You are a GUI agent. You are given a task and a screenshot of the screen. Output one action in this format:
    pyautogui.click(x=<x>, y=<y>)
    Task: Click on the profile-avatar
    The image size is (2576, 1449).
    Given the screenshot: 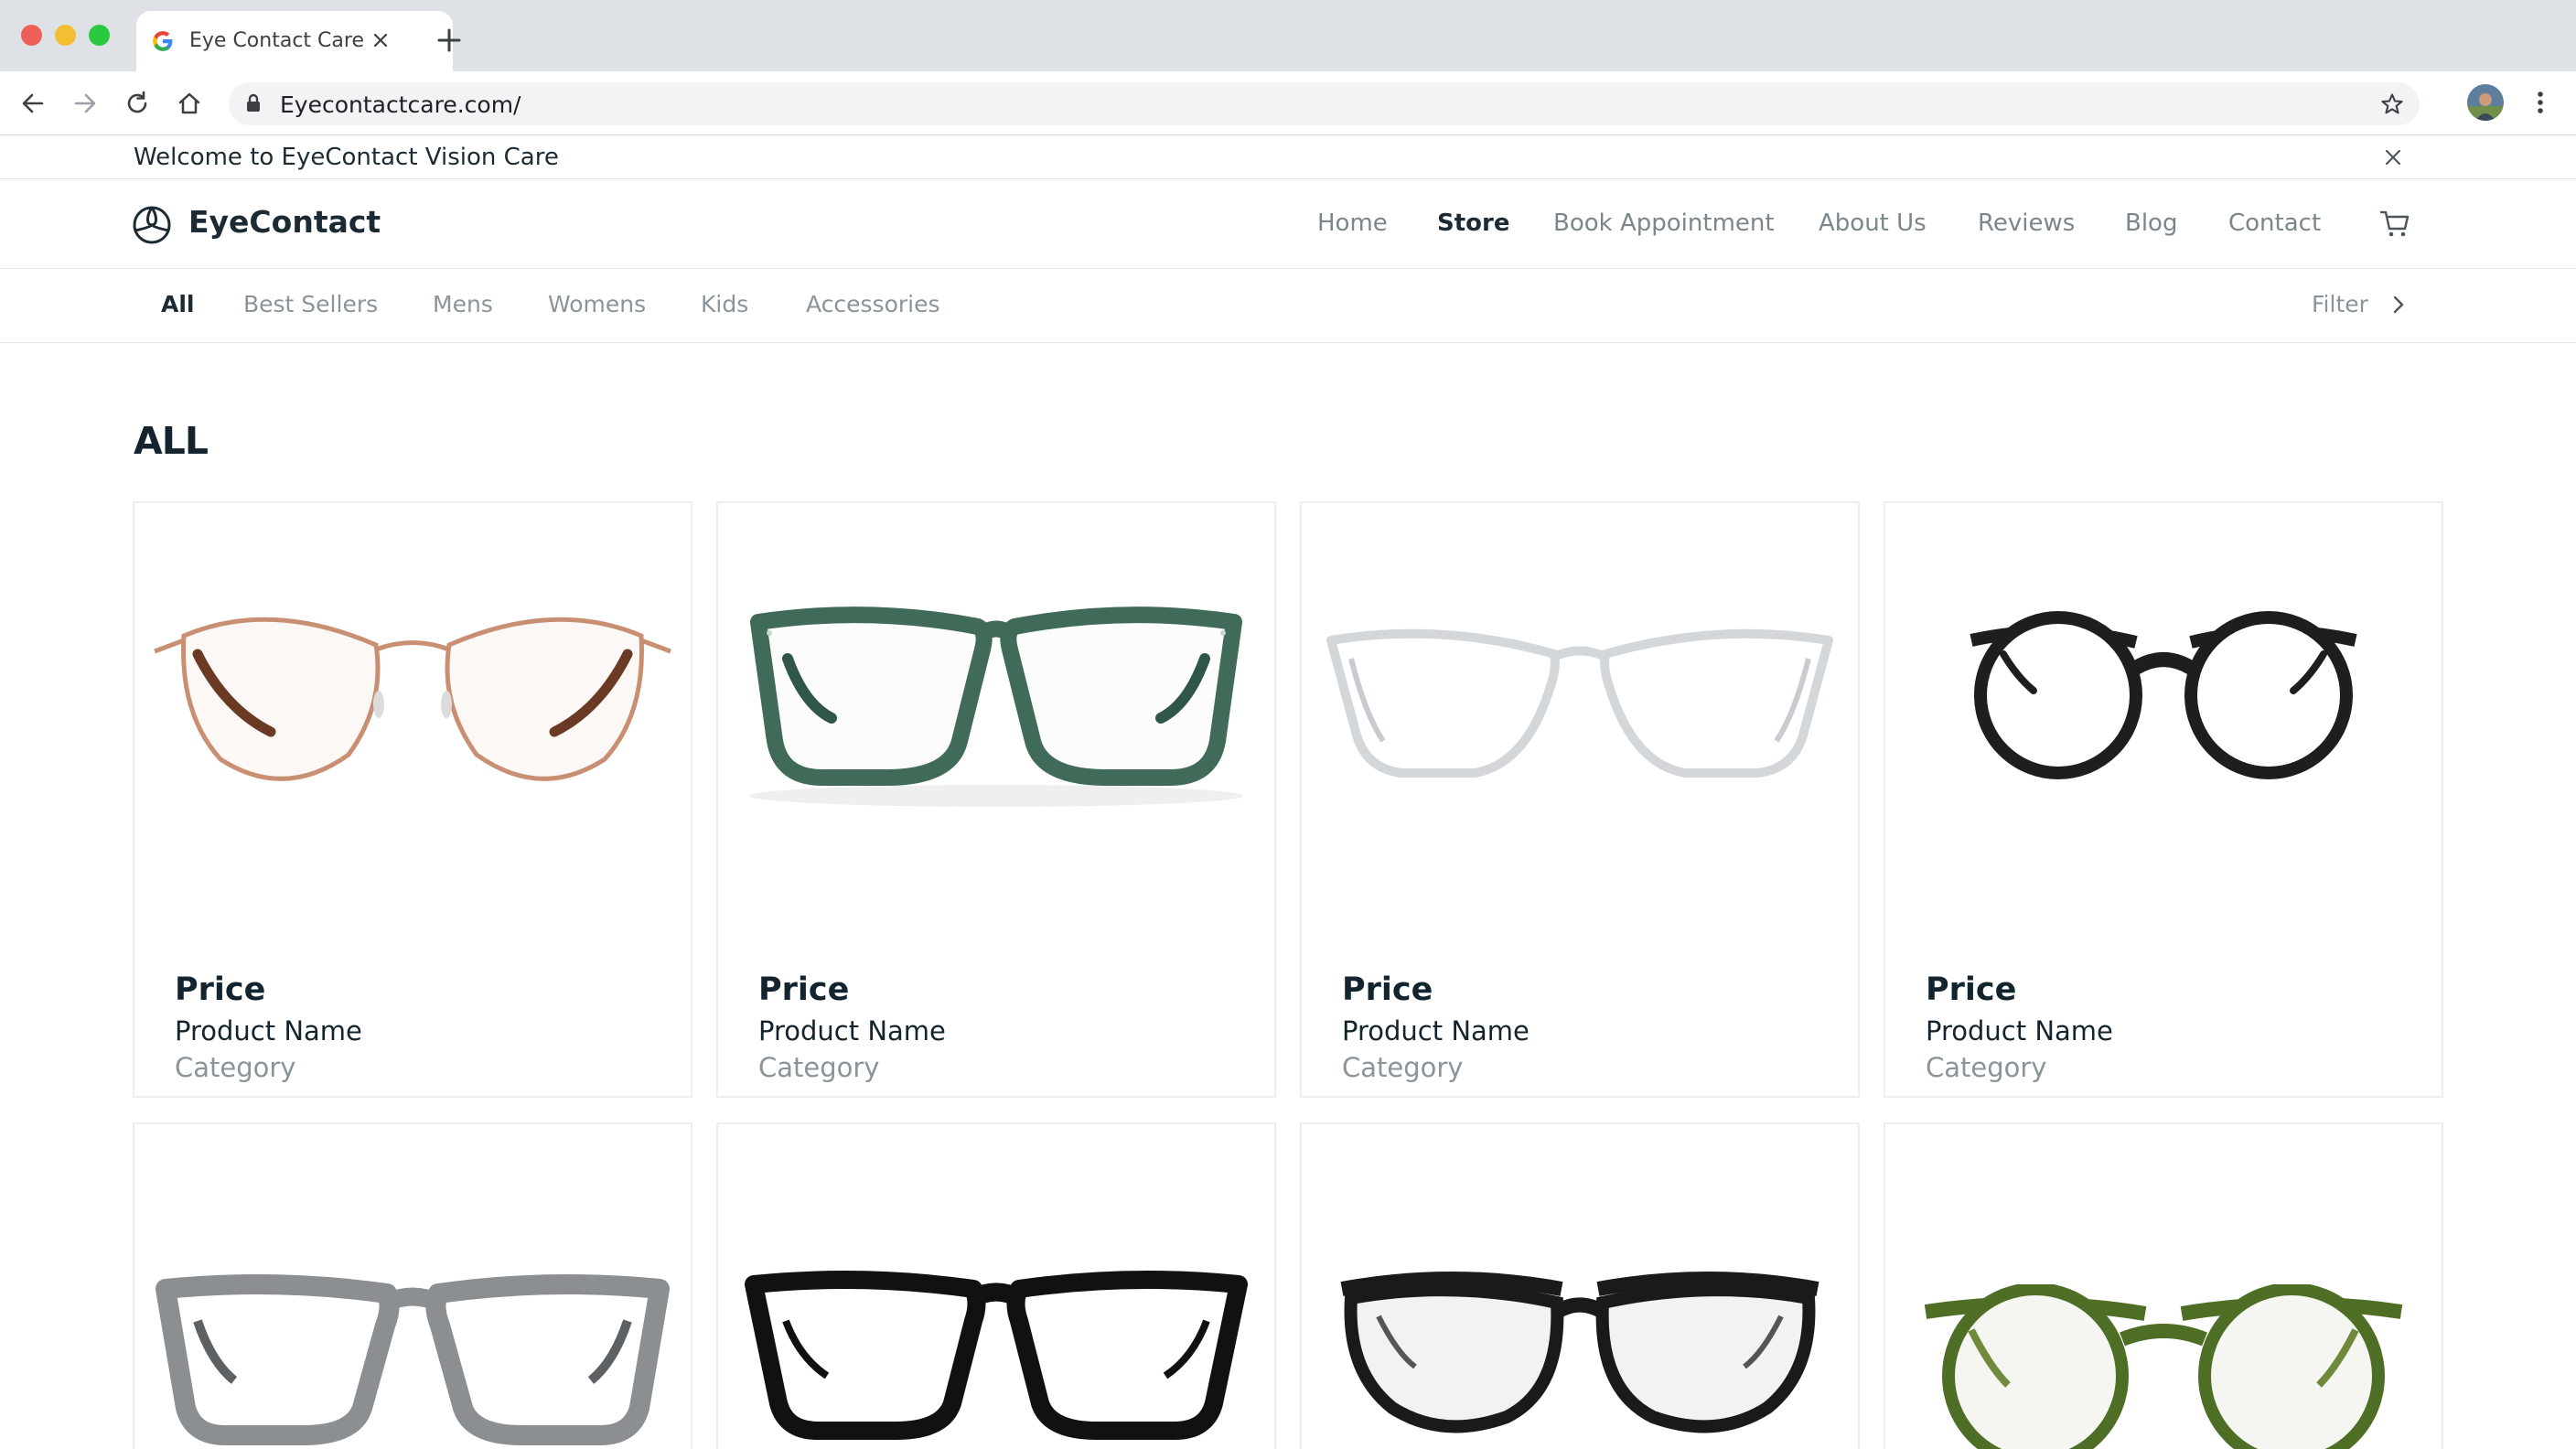 What is the action you would take?
    pyautogui.click(x=2486, y=103)
    